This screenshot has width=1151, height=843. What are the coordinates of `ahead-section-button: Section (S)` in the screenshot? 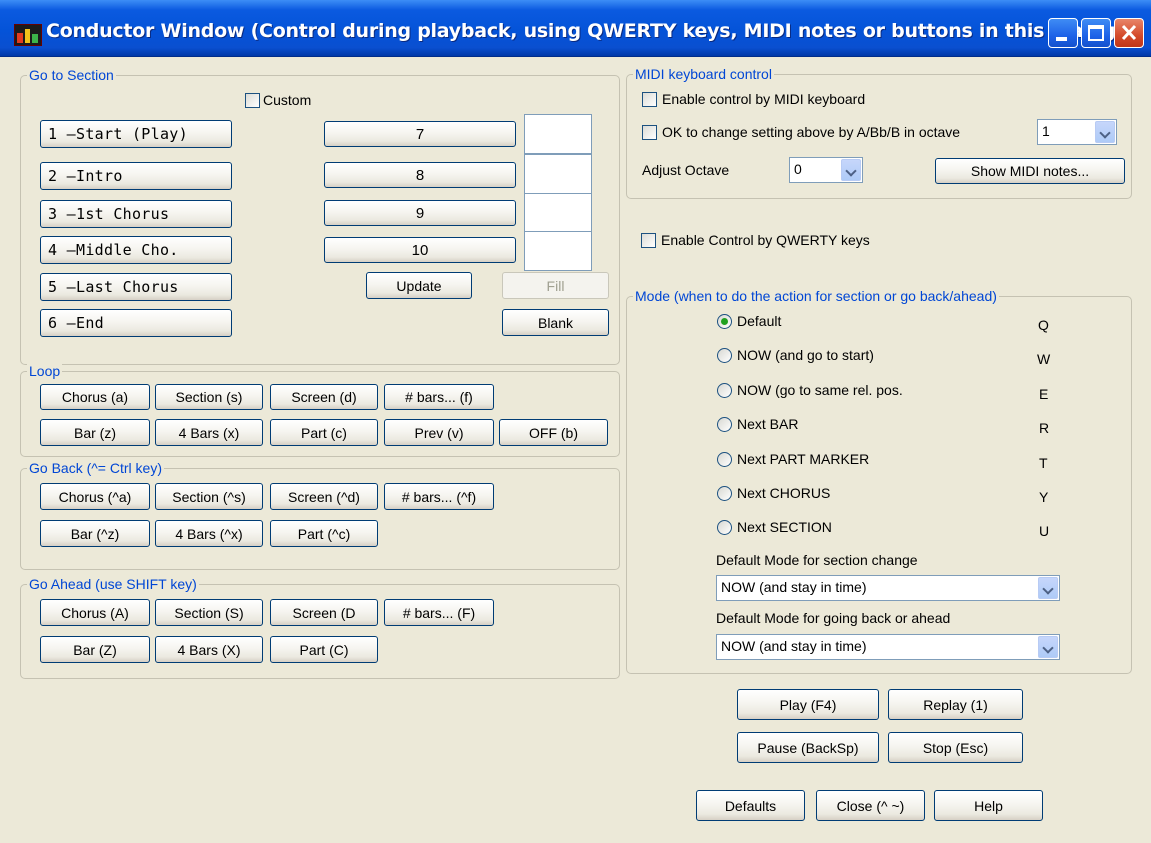 It's located at (209, 612).